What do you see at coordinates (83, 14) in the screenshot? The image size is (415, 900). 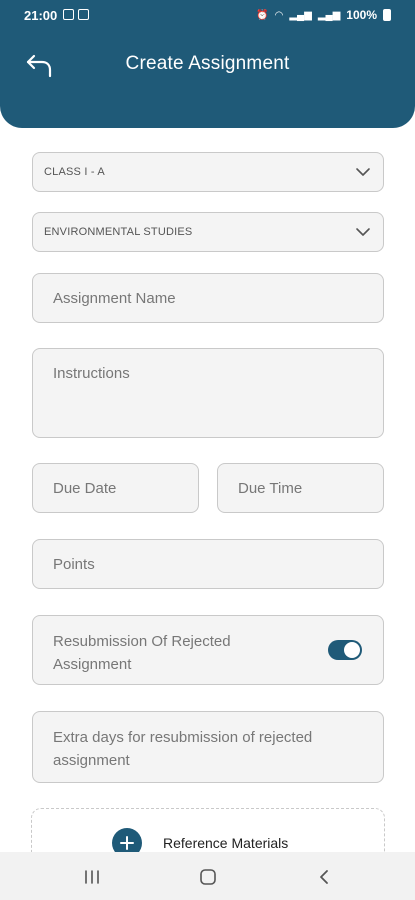 I see `message-icon` at bounding box center [83, 14].